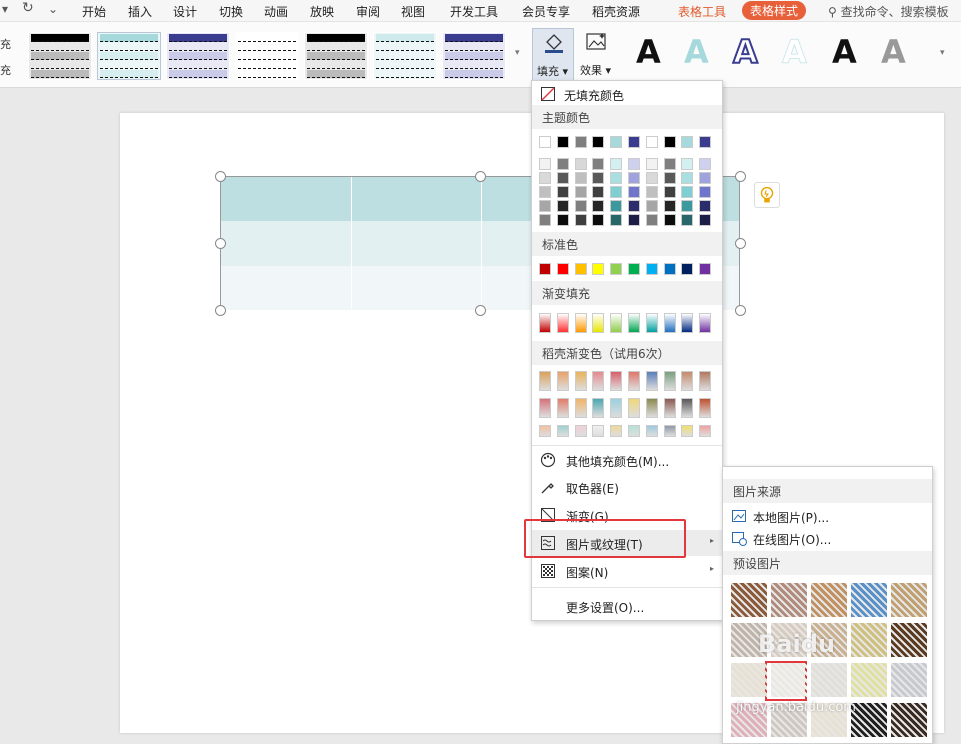 The height and width of the screenshot is (744, 961). Describe the element at coordinates (53, 9) in the screenshot. I see `quick-access-chevron-icon: ⌄` at that location.